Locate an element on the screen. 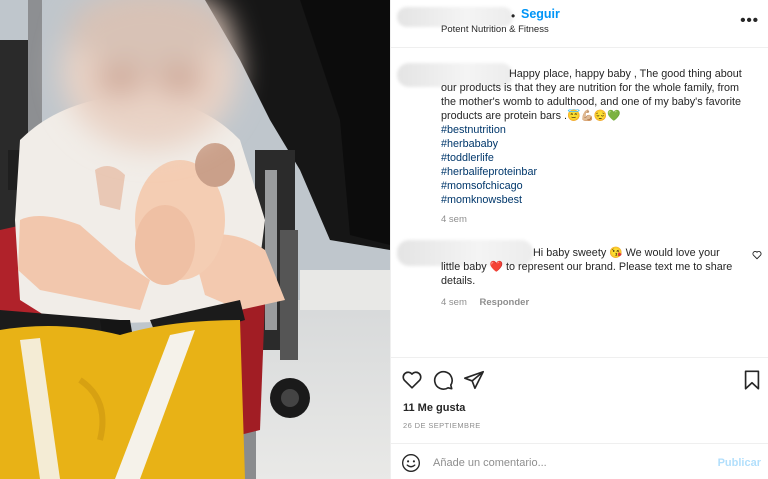 Image resolution: width=768 pixels, height=479 pixels. bookmark-icon is located at coordinates (752, 380).